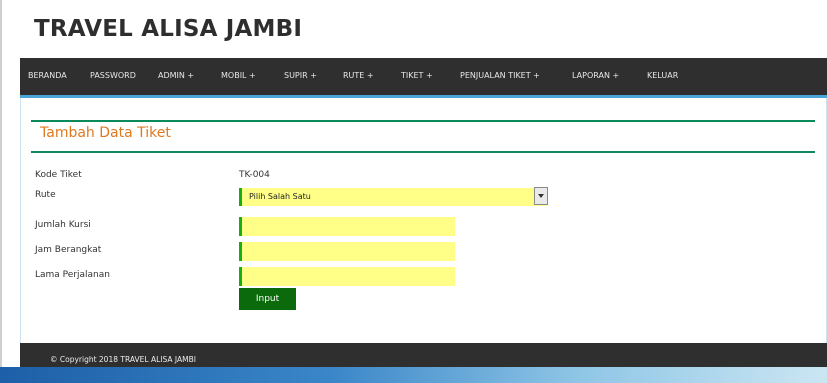 The height and width of the screenshot is (383, 827). What do you see at coordinates (123, 359) in the screenshot?
I see `copyright-text: © Copyright 2018 TRAVEL ALISA JAMBI` at bounding box center [123, 359].